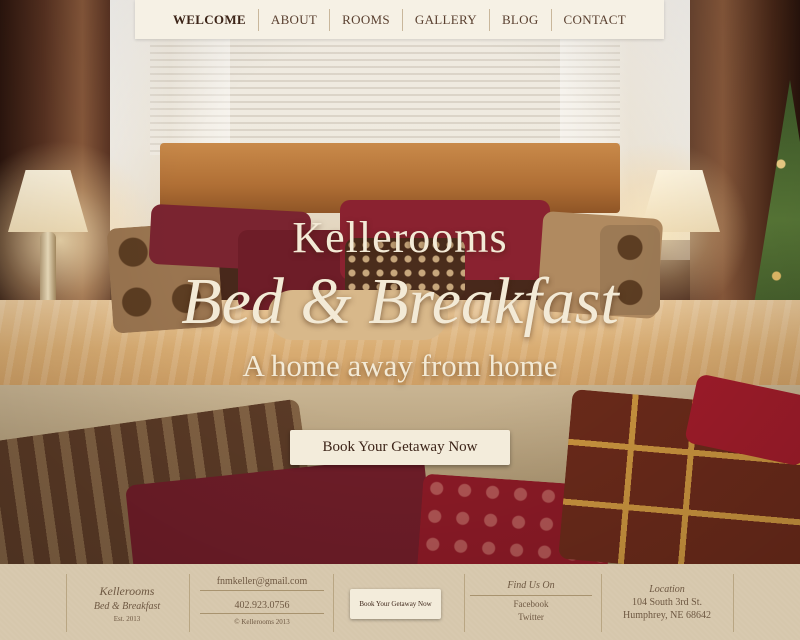 The image size is (800, 640). Describe the element at coordinates (262, 583) in the screenshot. I see `footer-email-link: fnmkeller@gmail.com` at that location.